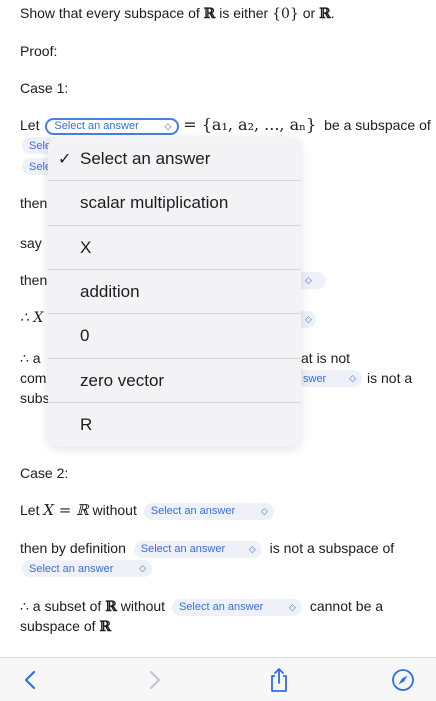  Describe the element at coordinates (197, 549) in the screenshot. I see `select-answer-case2-definition: Select an answer ◇` at that location.